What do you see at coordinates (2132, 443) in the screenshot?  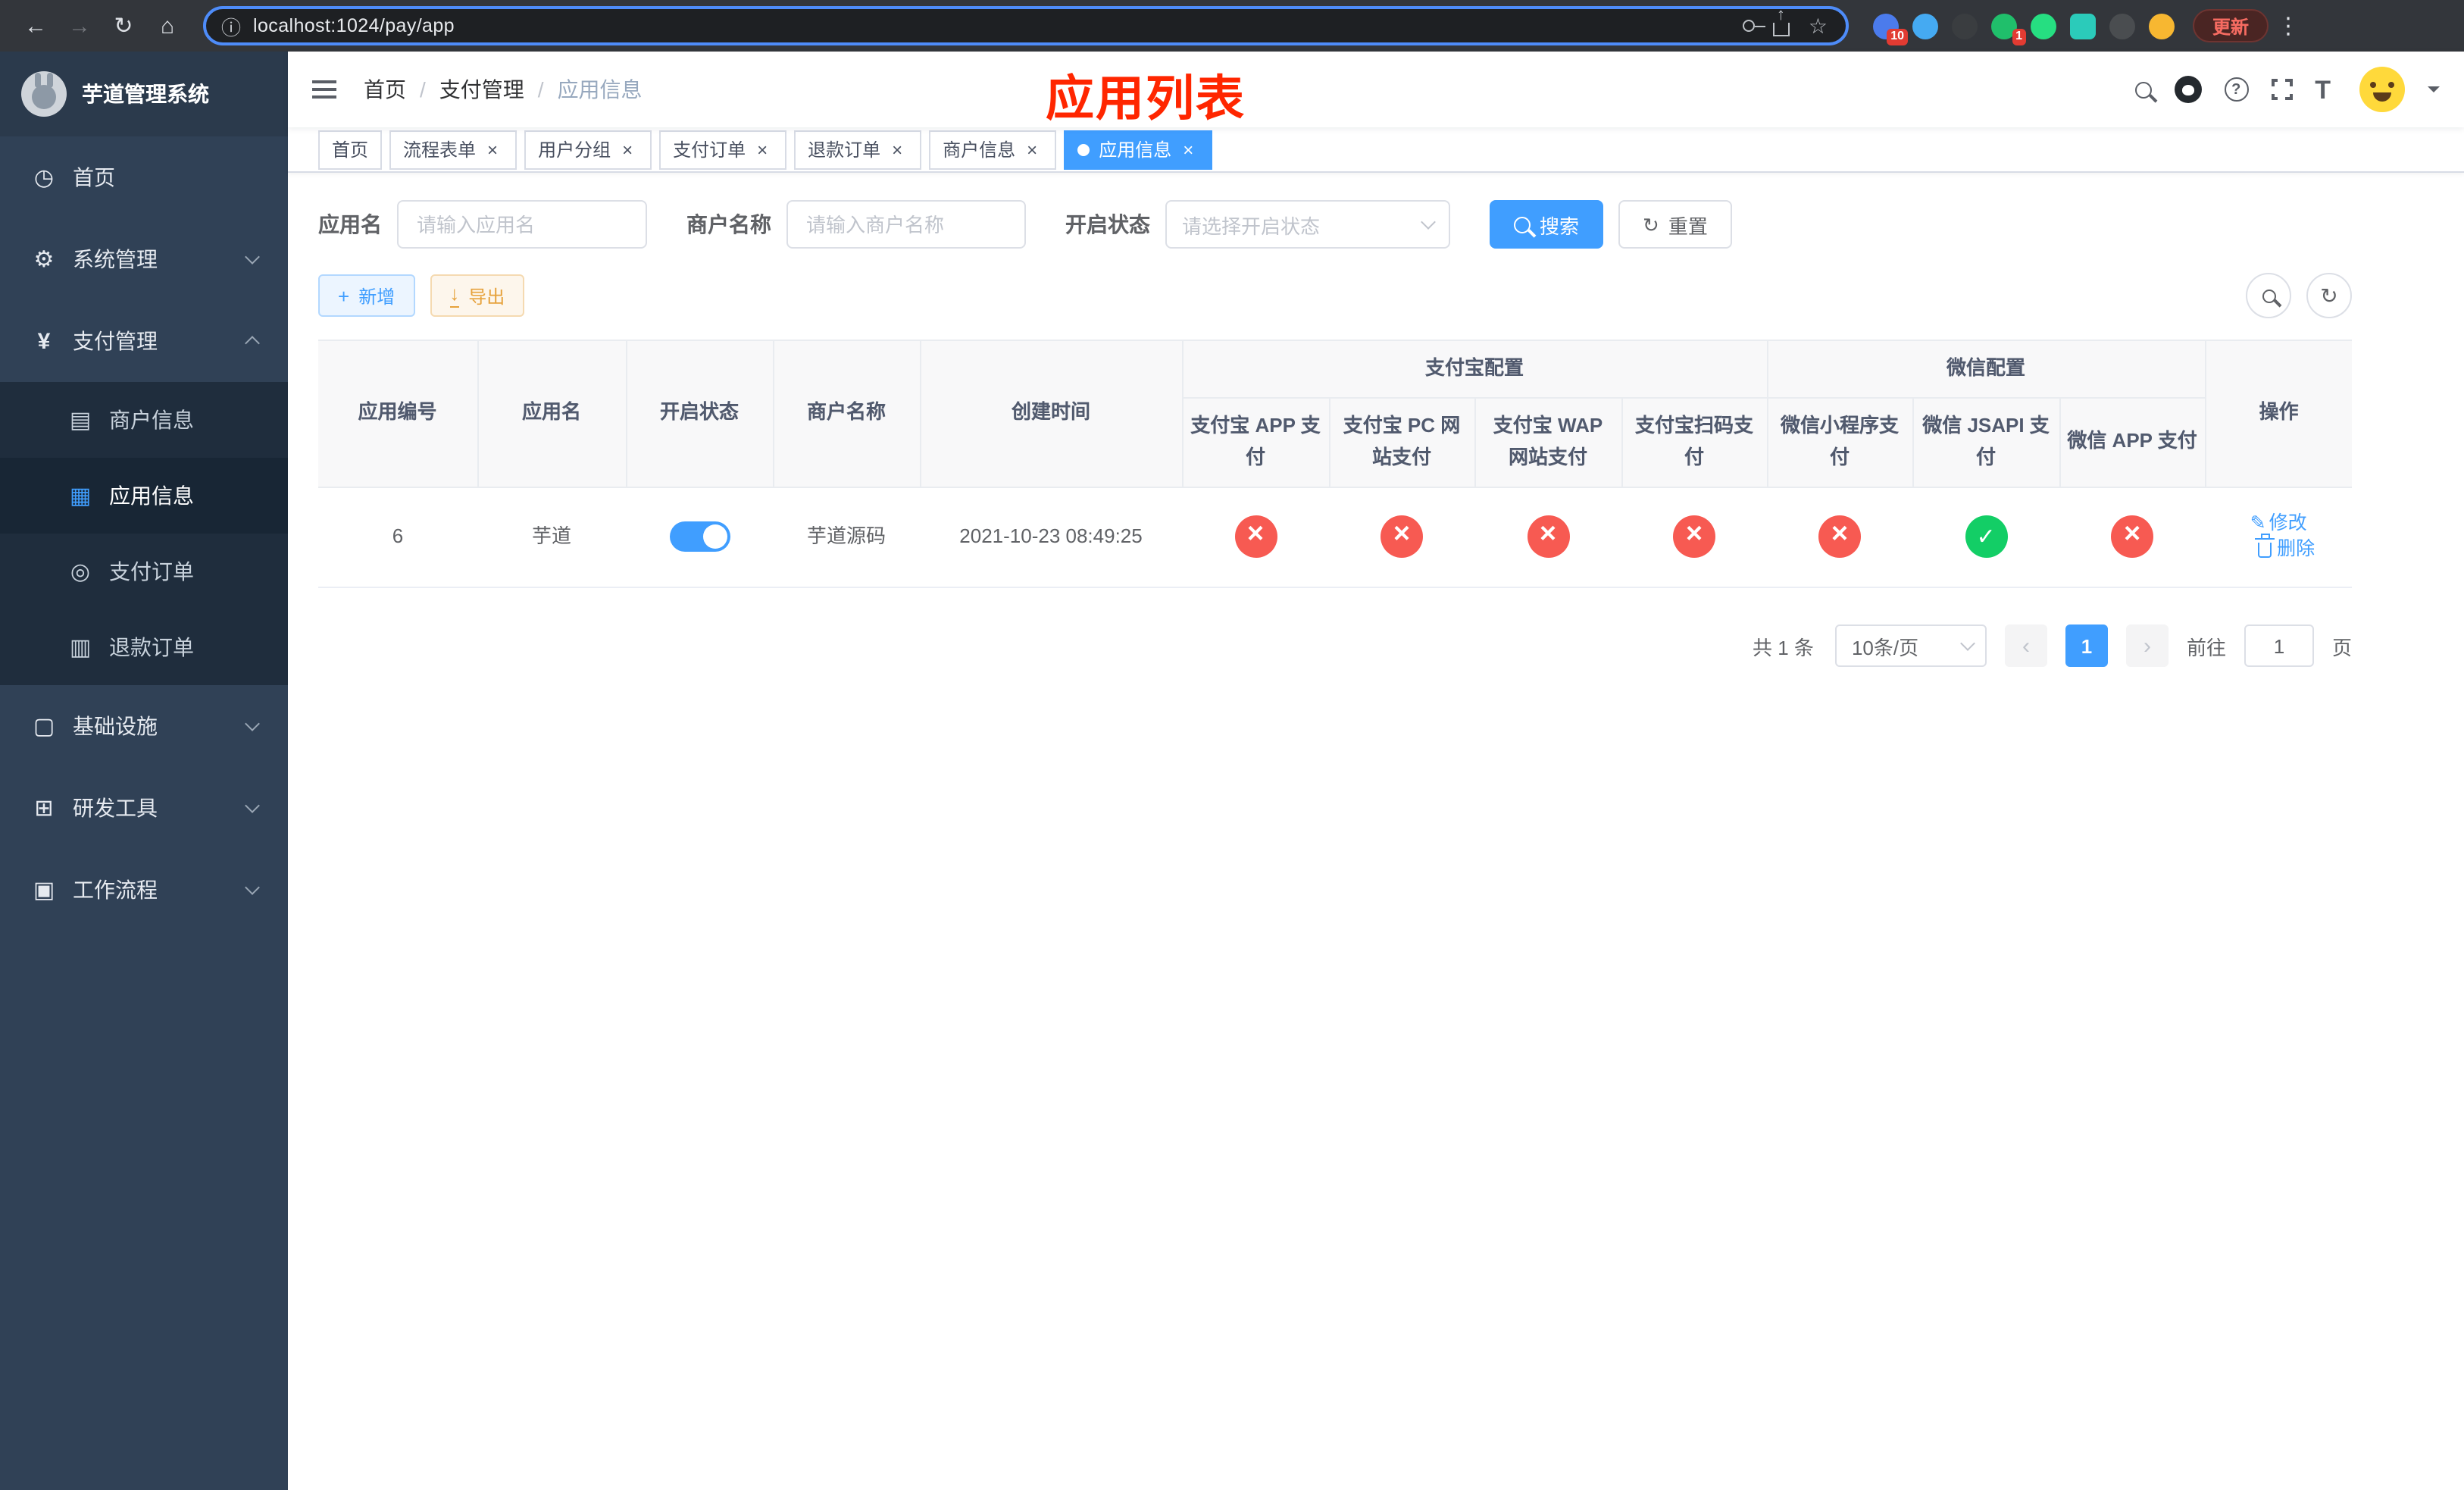 I see `col-header-wechat-app: 微信 APP 支付` at bounding box center [2132, 443].